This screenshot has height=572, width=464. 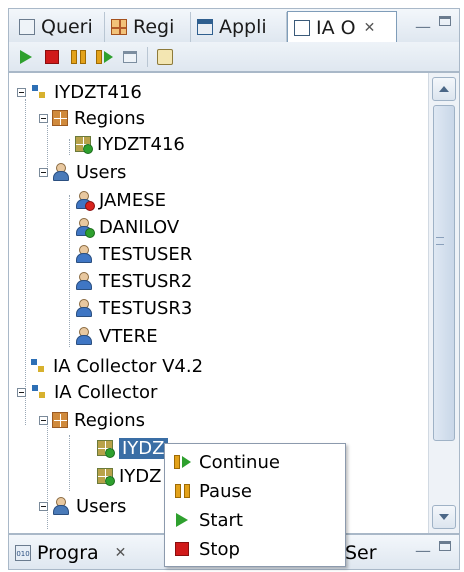 I want to click on stopped-status-icon, so click(x=90, y=206).